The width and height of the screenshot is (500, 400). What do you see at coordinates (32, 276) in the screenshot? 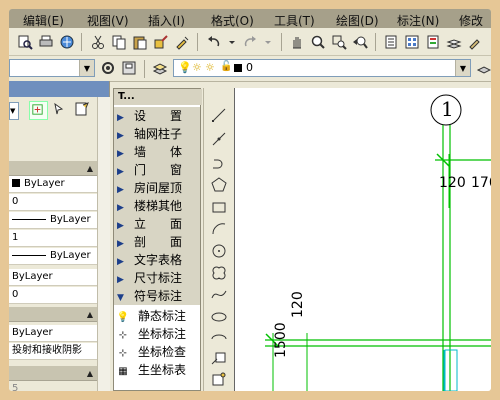
I see `prop-plot-style-value: ByLayer` at bounding box center [32, 276].